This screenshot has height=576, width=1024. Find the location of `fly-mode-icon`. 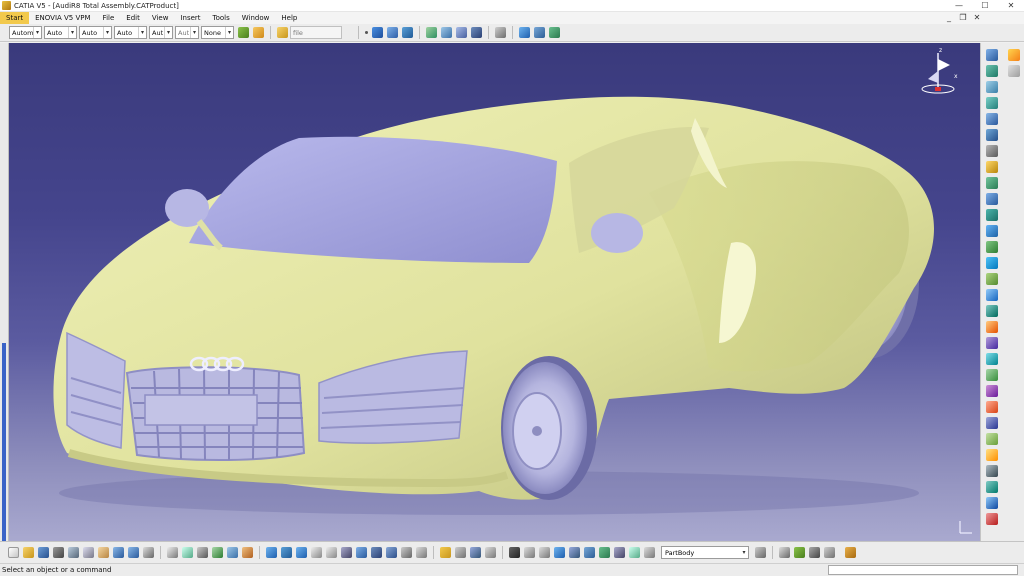

fly-mode-icon is located at coordinates (377, 32).